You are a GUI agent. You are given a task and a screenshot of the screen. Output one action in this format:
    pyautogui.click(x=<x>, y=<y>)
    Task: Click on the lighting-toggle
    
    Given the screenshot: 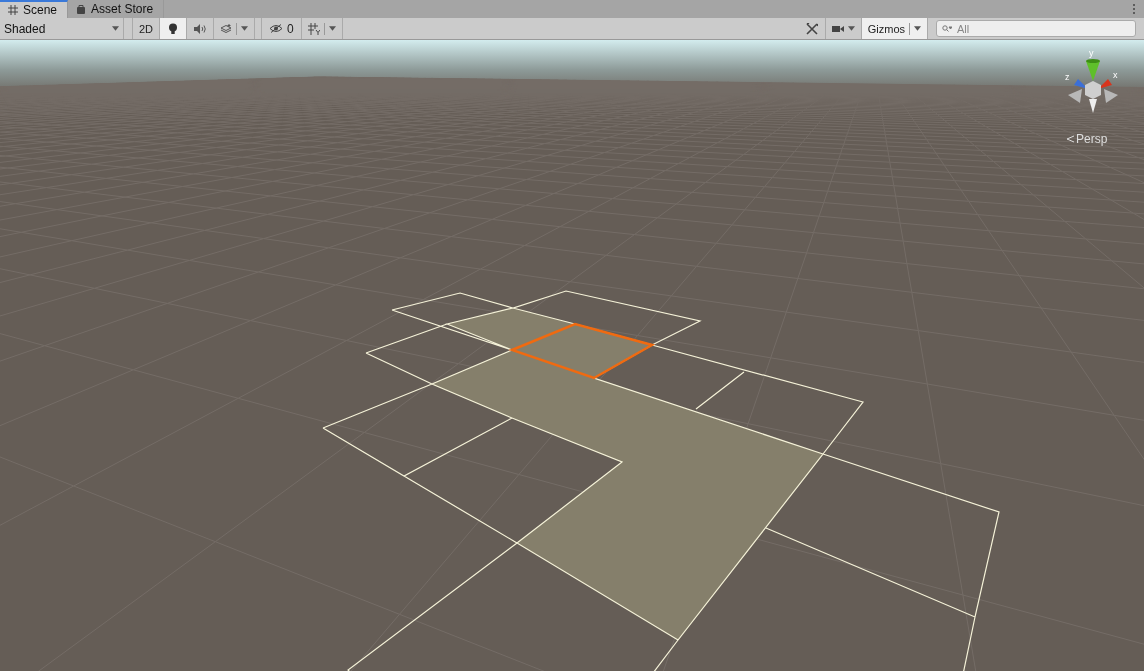 What is the action you would take?
    pyautogui.click(x=174, y=28)
    